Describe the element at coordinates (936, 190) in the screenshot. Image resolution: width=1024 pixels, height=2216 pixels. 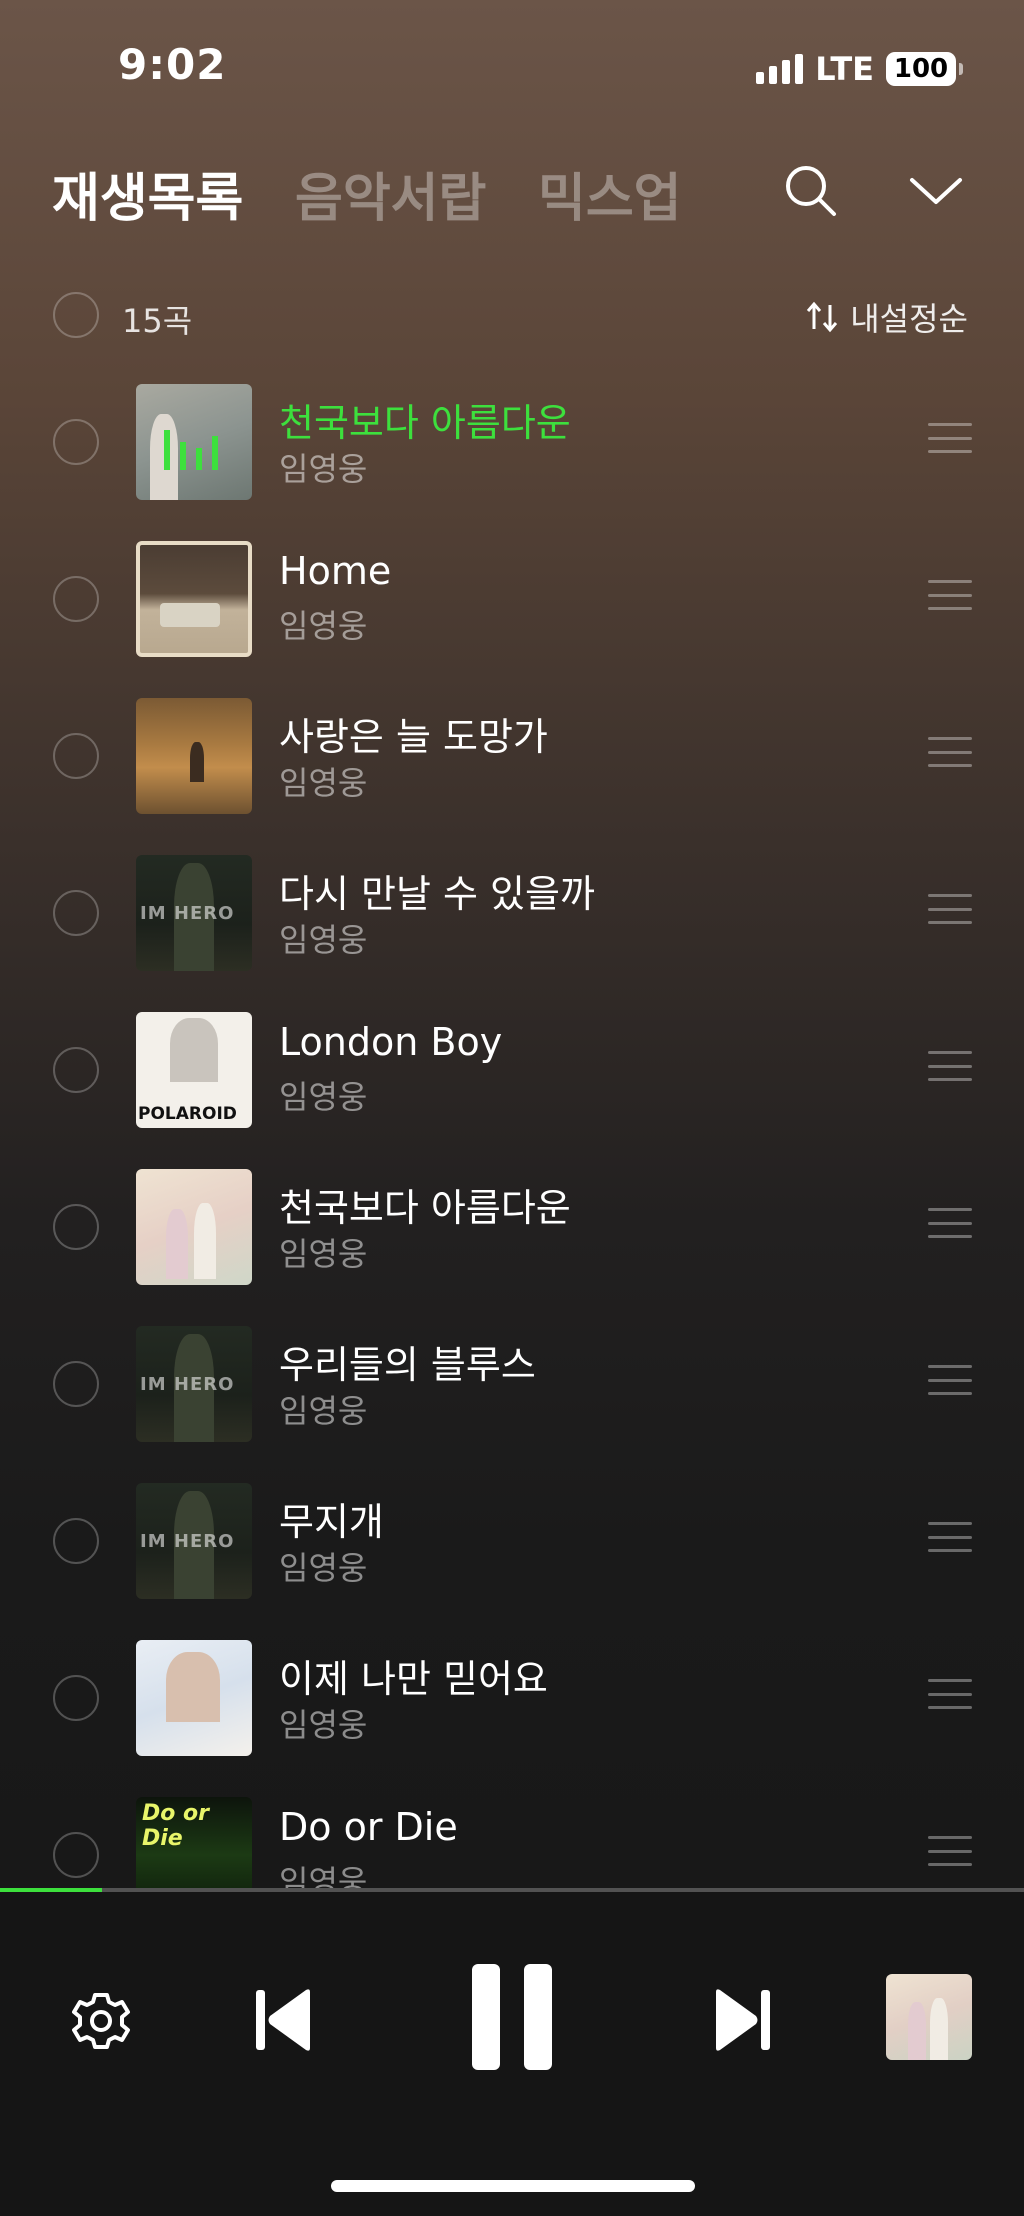
I see `chevron-down-icon` at that location.